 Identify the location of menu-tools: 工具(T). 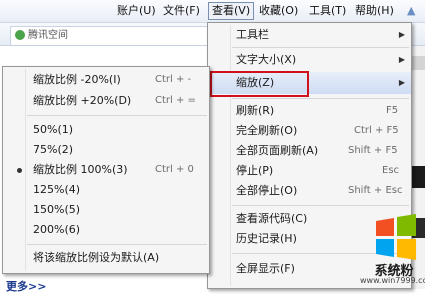
(327, 11).